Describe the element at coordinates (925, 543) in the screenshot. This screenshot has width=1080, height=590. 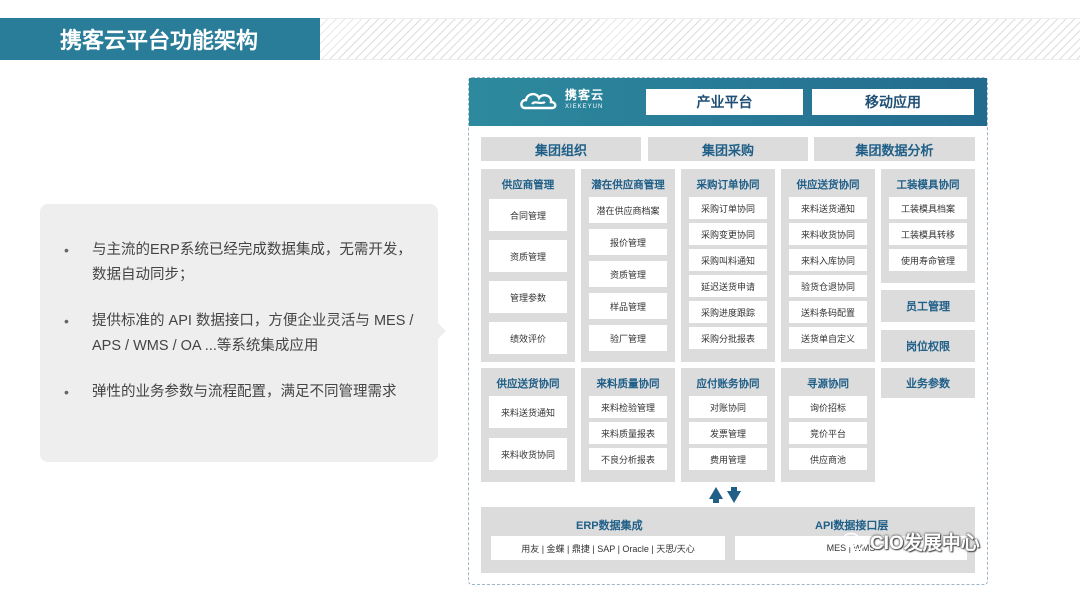
I see `watermark-text: CIO发展中心` at that location.